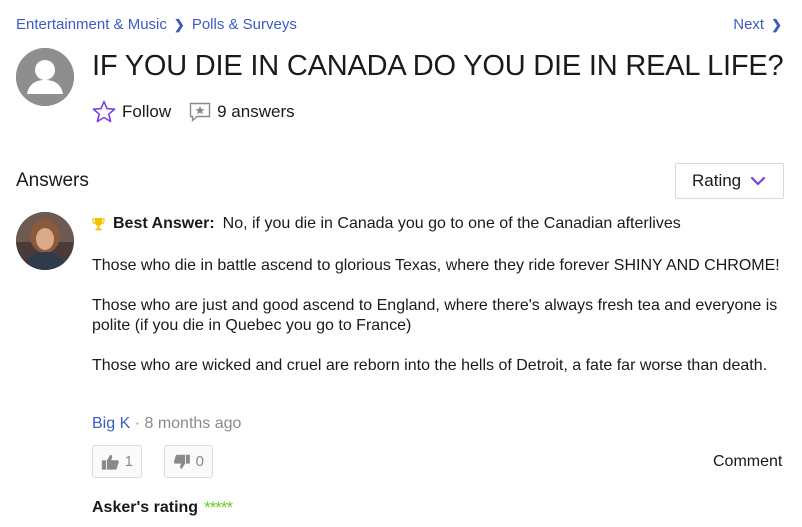 This screenshot has width=802, height=527. What do you see at coordinates (749, 24) in the screenshot?
I see `next-label: Next` at bounding box center [749, 24].